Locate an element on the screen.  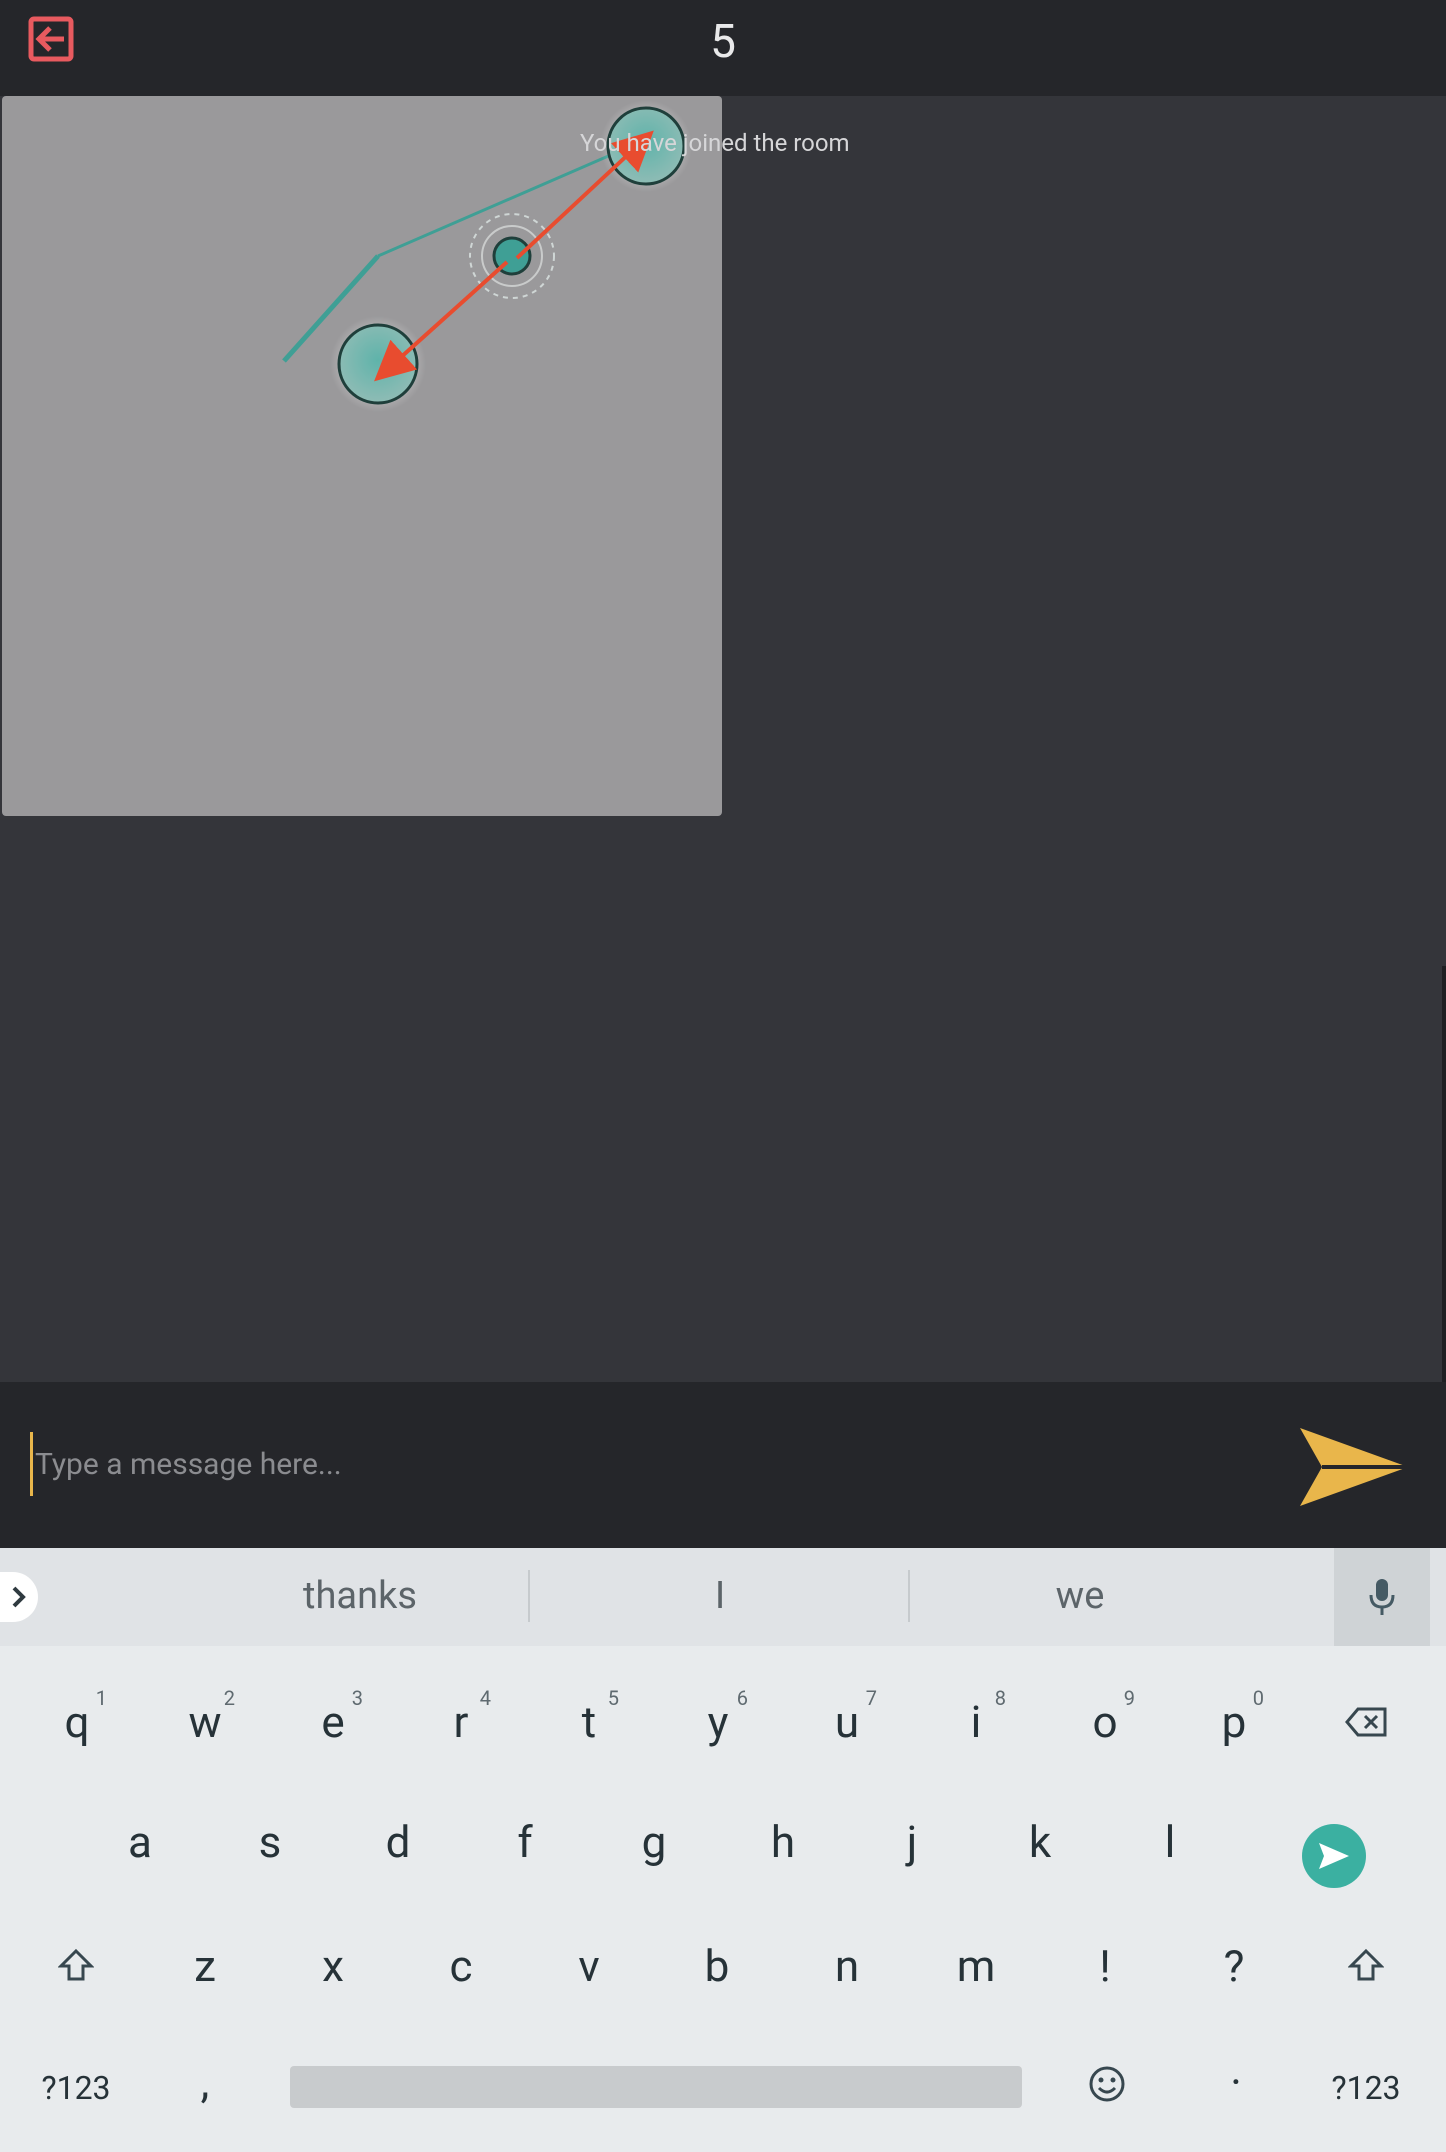
key-u: u7 is located at coordinates (847, 1722).